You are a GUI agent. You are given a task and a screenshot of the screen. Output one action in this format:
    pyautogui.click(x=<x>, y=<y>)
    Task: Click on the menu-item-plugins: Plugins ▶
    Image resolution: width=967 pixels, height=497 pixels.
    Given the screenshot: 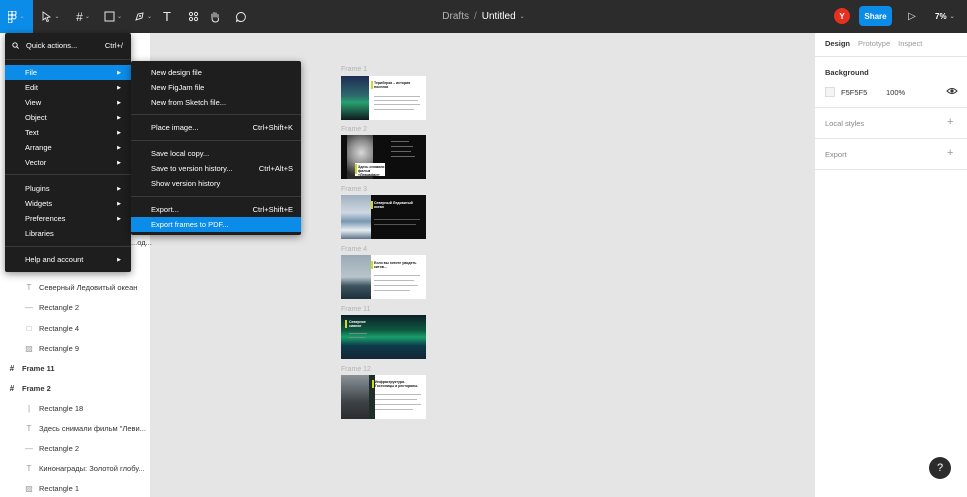 What is the action you would take?
    pyautogui.click(x=68, y=188)
    